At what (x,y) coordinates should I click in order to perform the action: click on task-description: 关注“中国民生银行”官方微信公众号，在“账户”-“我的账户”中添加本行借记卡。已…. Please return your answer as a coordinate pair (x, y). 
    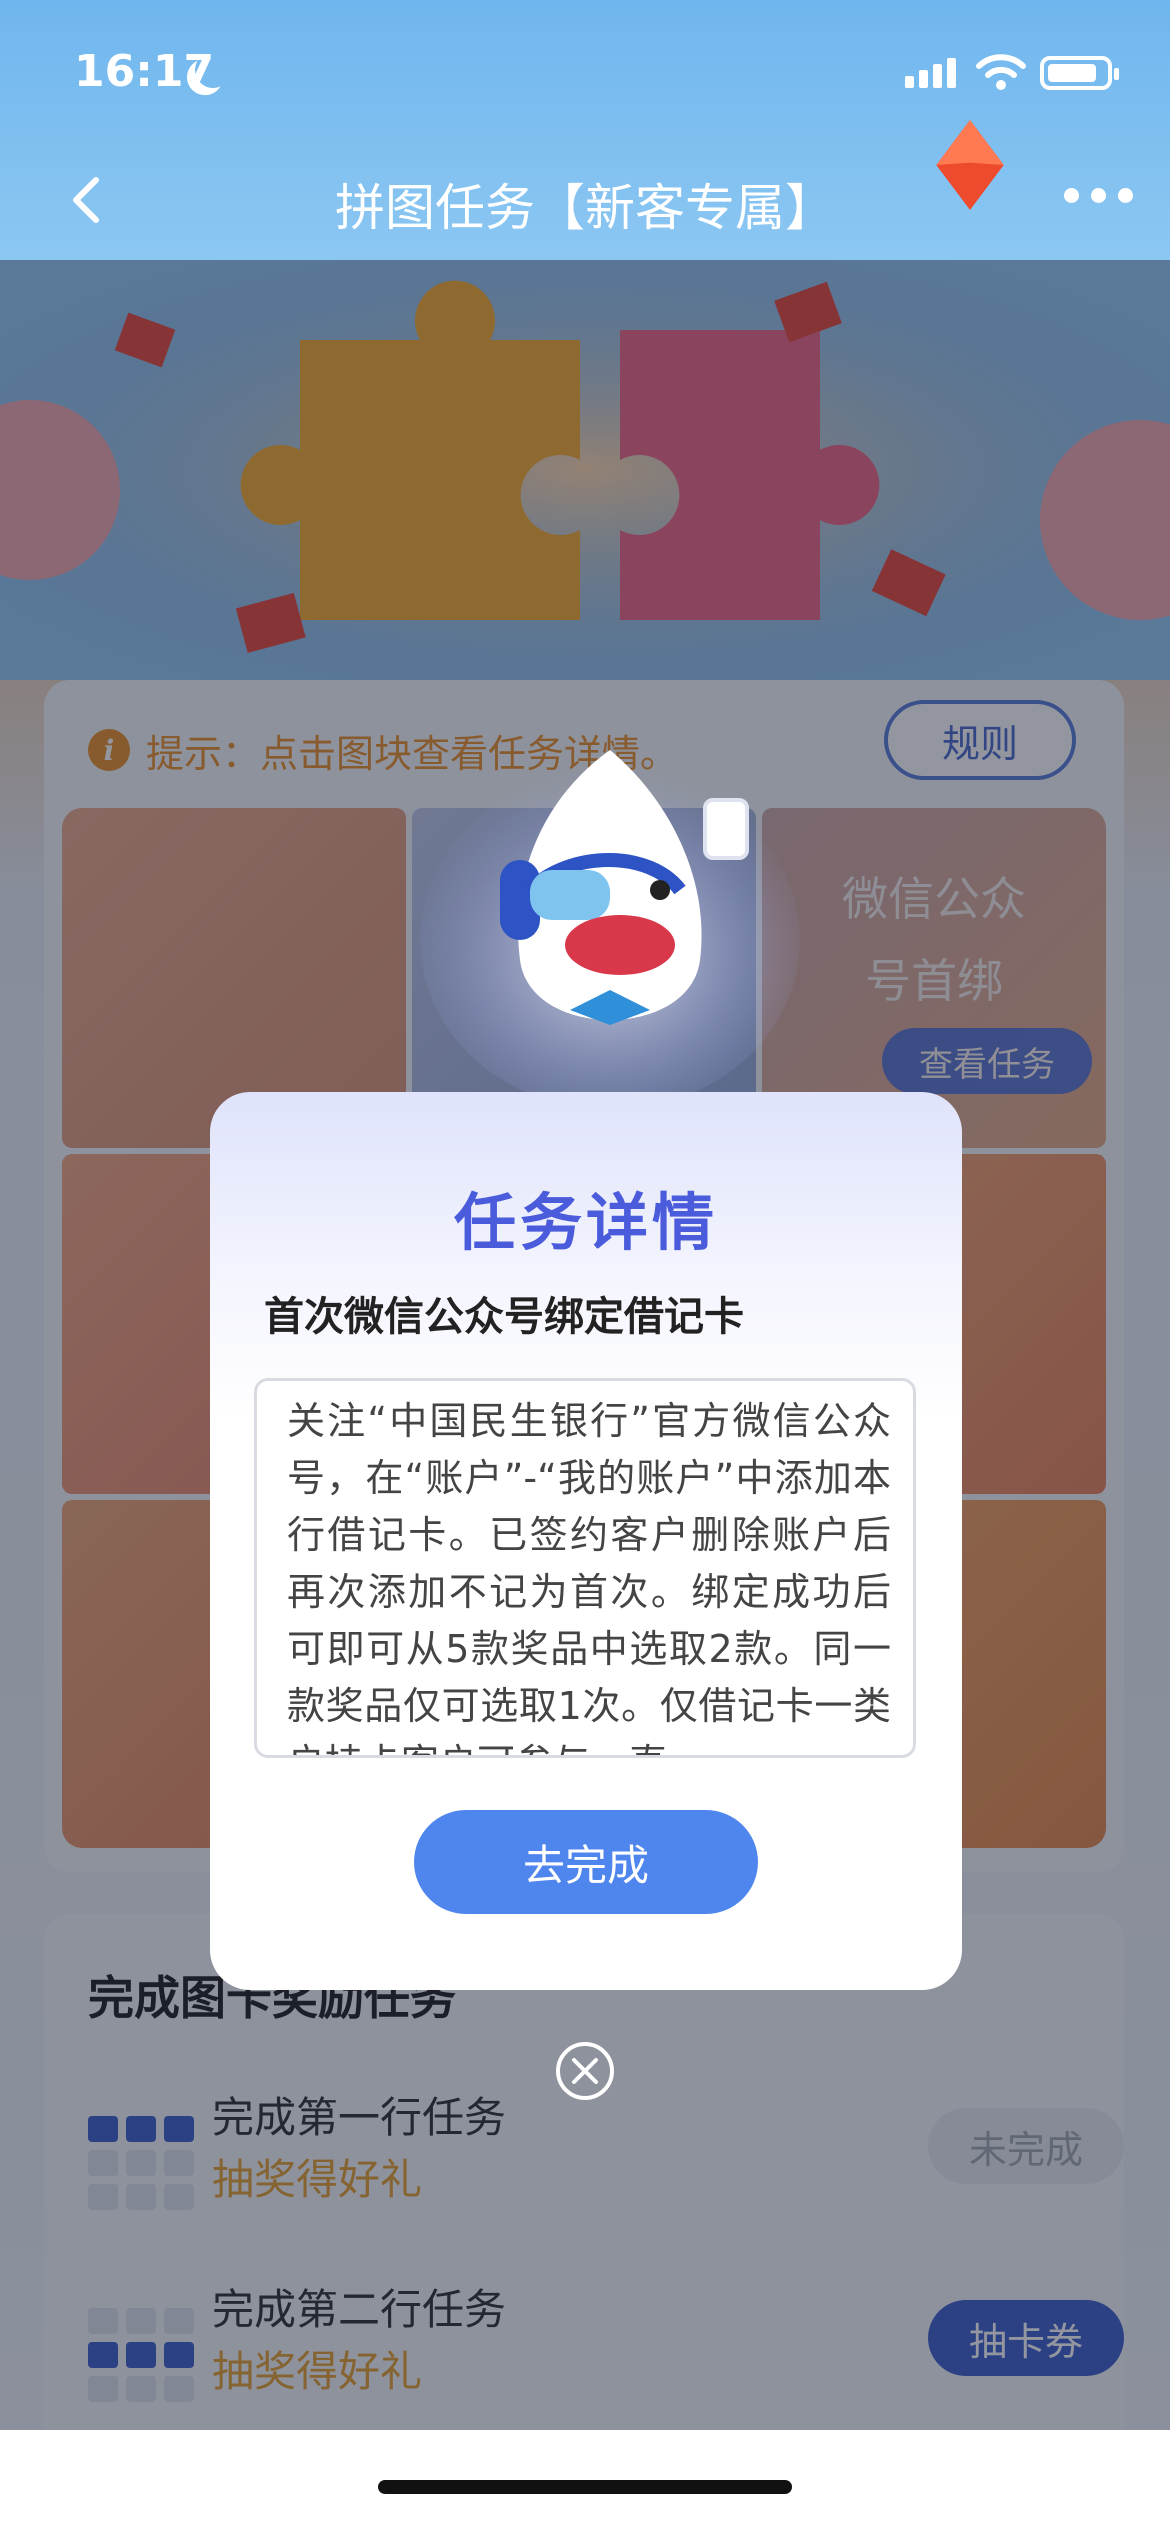
    Looking at the image, I should click on (589, 1577).